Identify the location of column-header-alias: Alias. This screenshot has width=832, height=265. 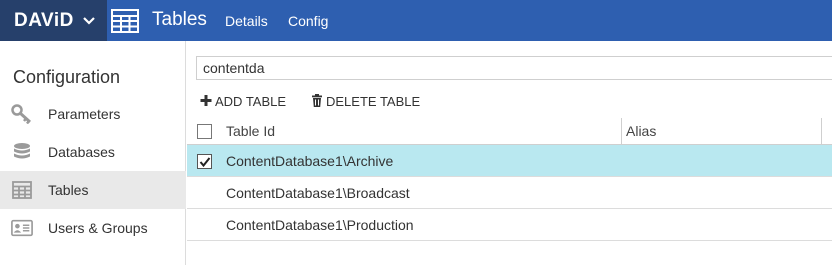
(641, 131).